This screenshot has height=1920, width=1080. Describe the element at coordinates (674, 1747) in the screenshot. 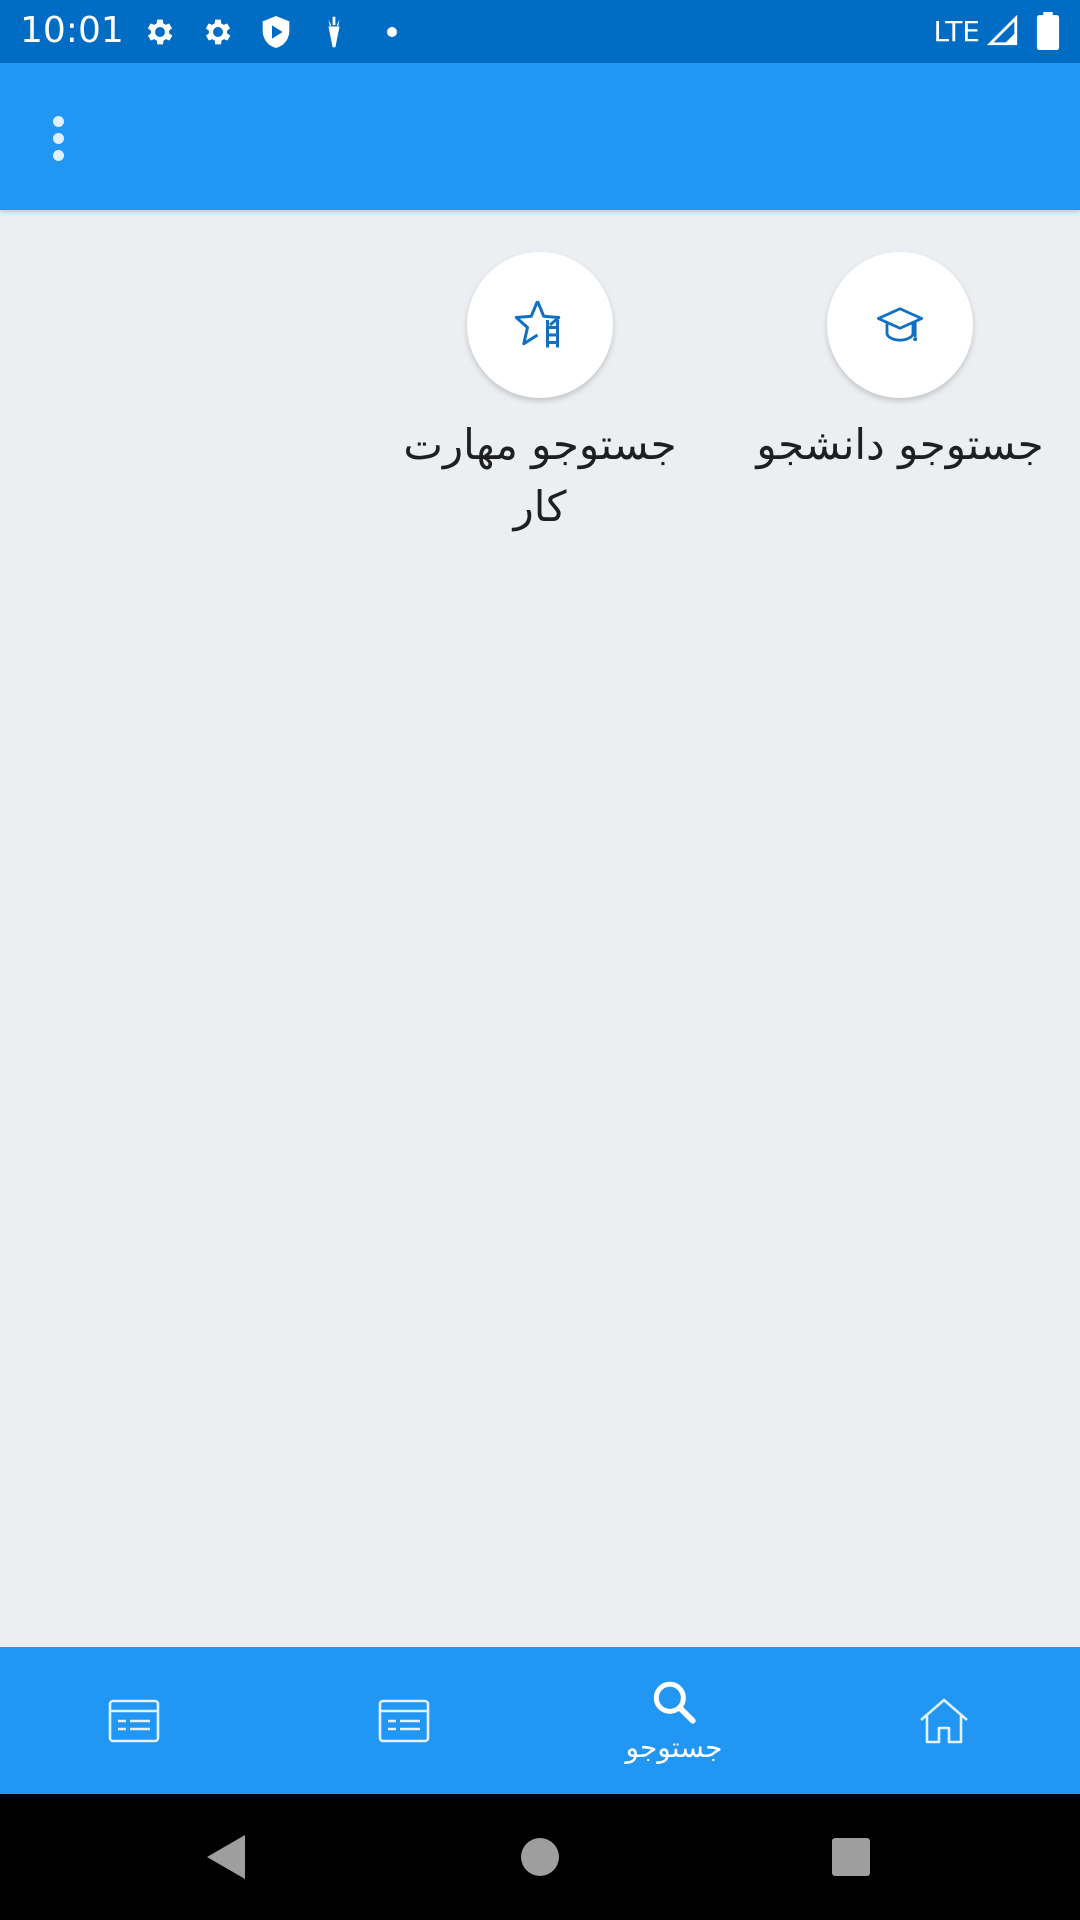

I see `nav-label-search: جستوجو` at that location.